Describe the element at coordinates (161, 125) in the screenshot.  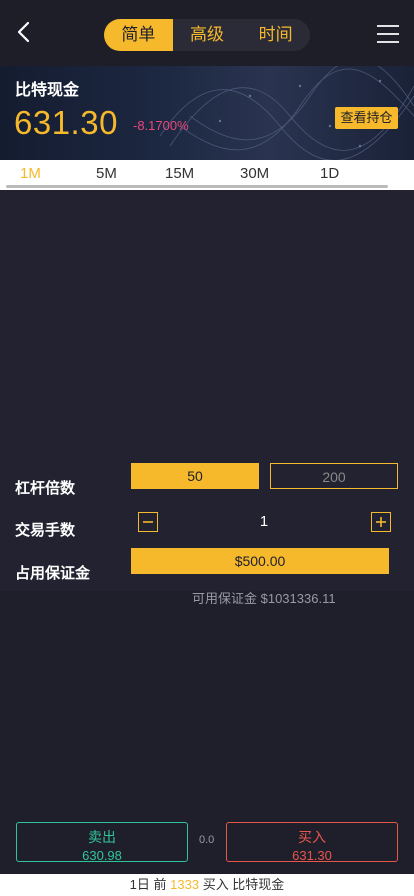
I see `price-change: -8.1700%` at that location.